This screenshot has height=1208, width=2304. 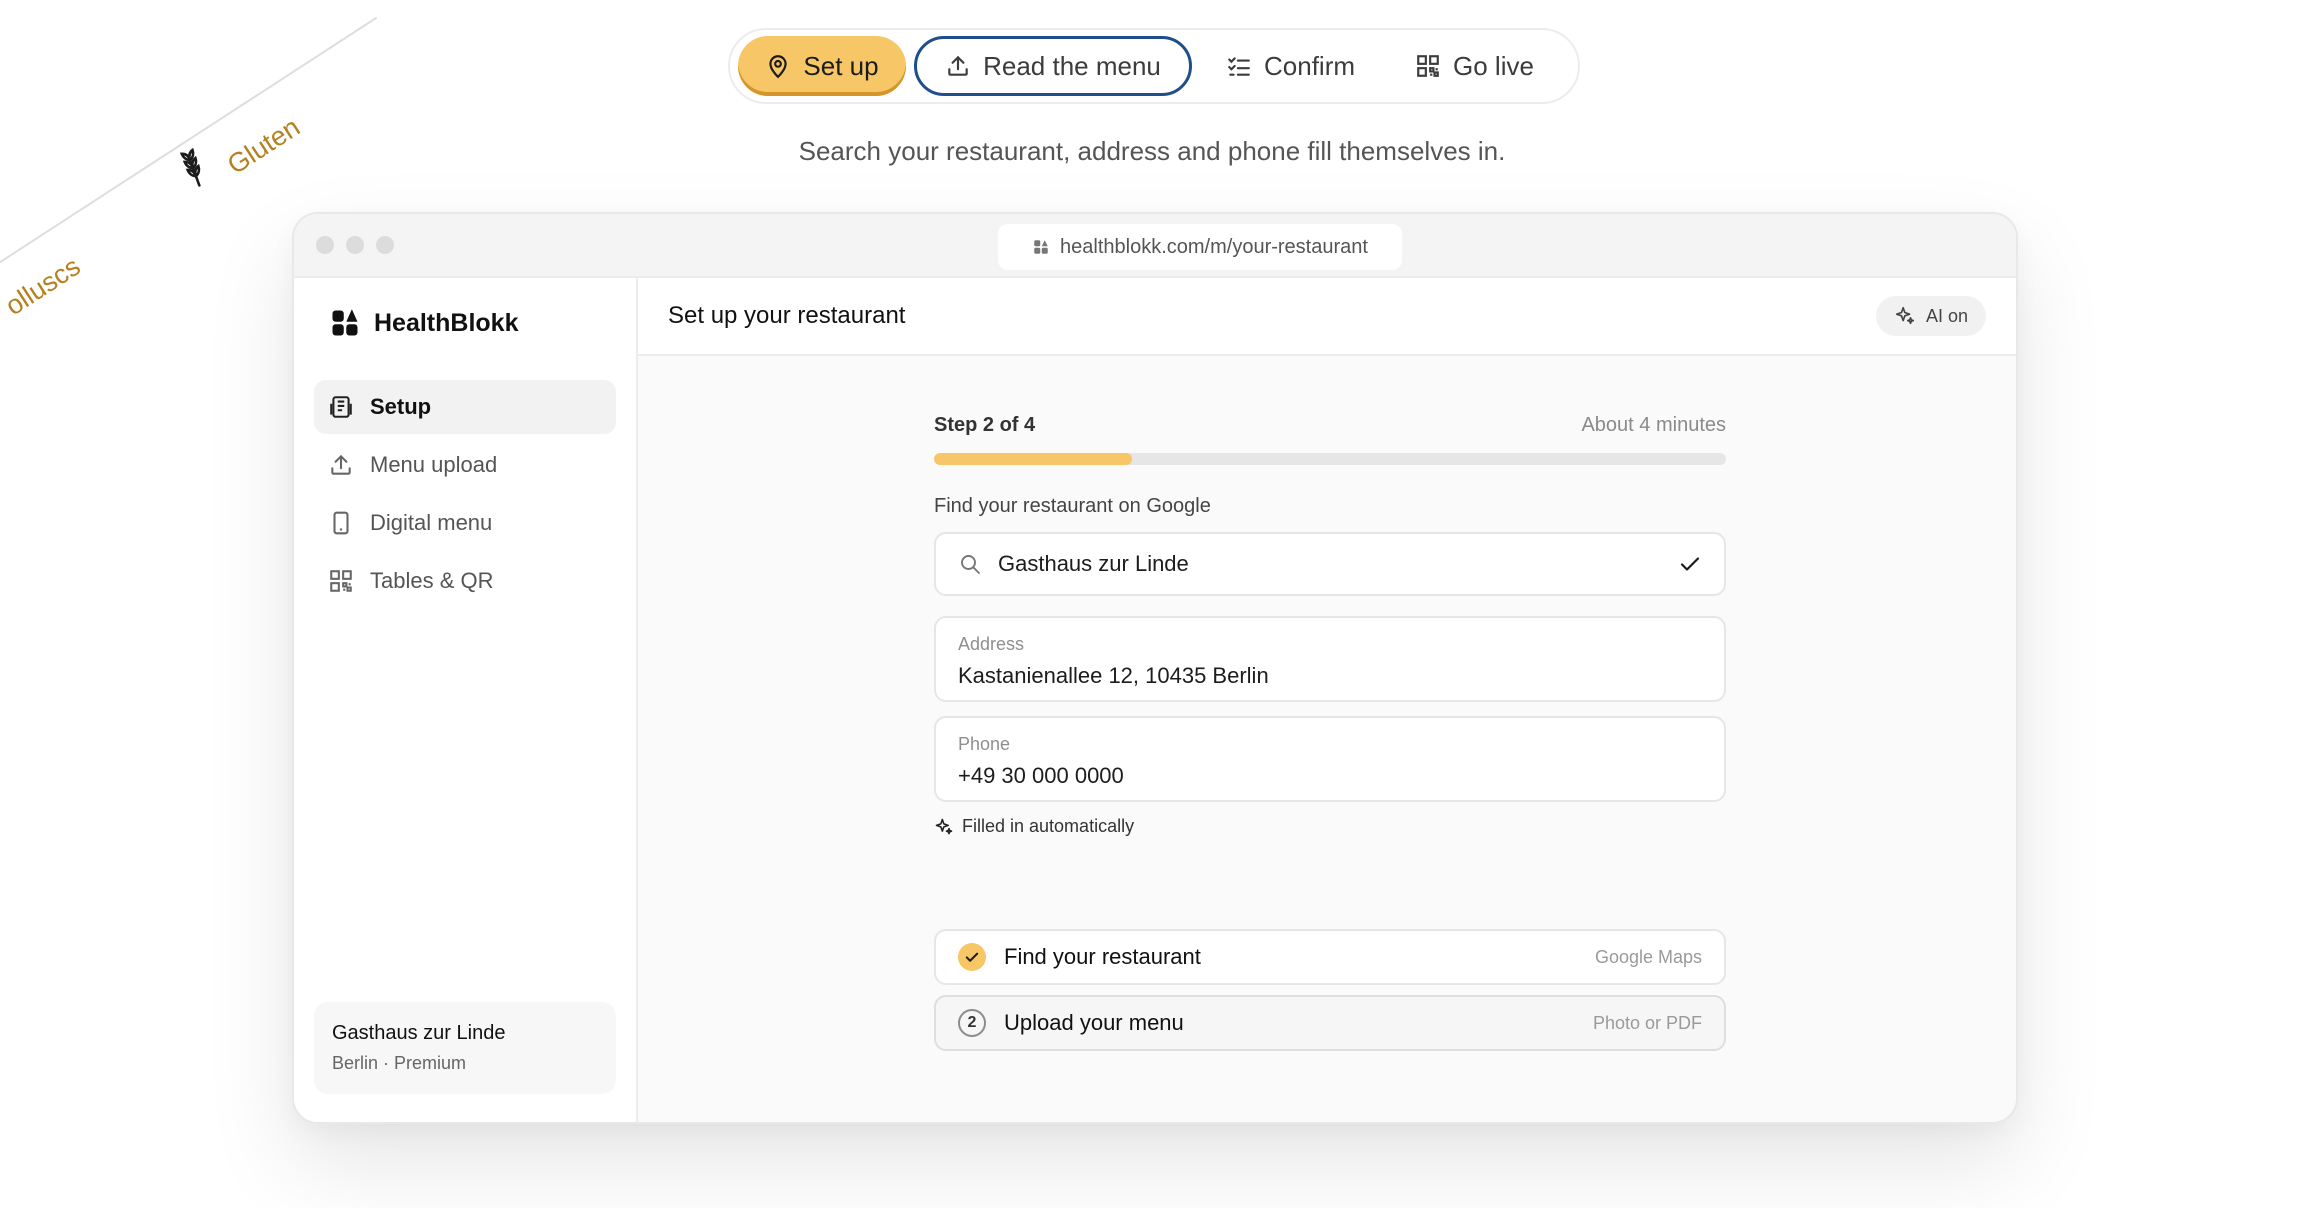 I want to click on phone-field: Phone +49 30 000 0000, so click(x=1330, y=759).